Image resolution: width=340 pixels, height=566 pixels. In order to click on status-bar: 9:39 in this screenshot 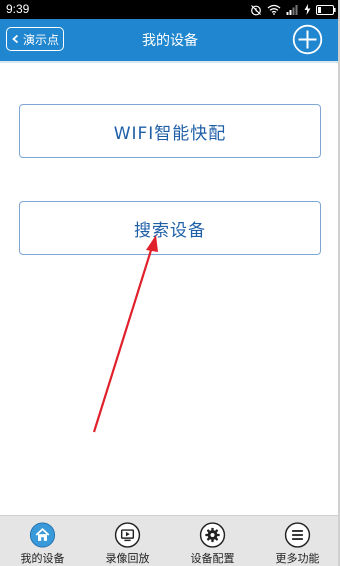, I will do `click(170, 9)`.